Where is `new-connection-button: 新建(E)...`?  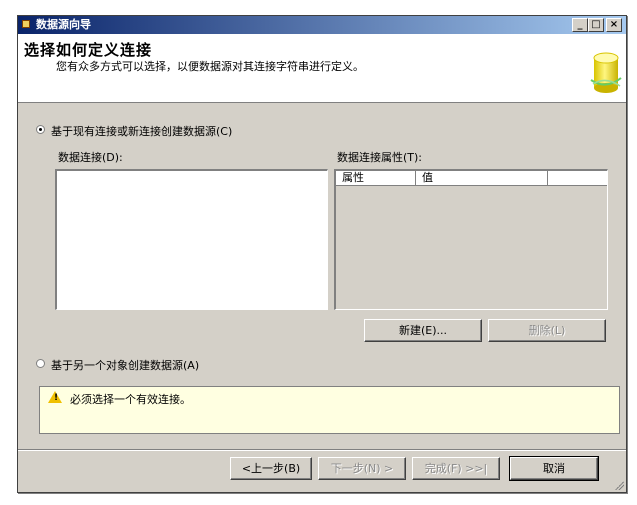 new-connection-button: 新建(E)... is located at coordinates (423, 330).